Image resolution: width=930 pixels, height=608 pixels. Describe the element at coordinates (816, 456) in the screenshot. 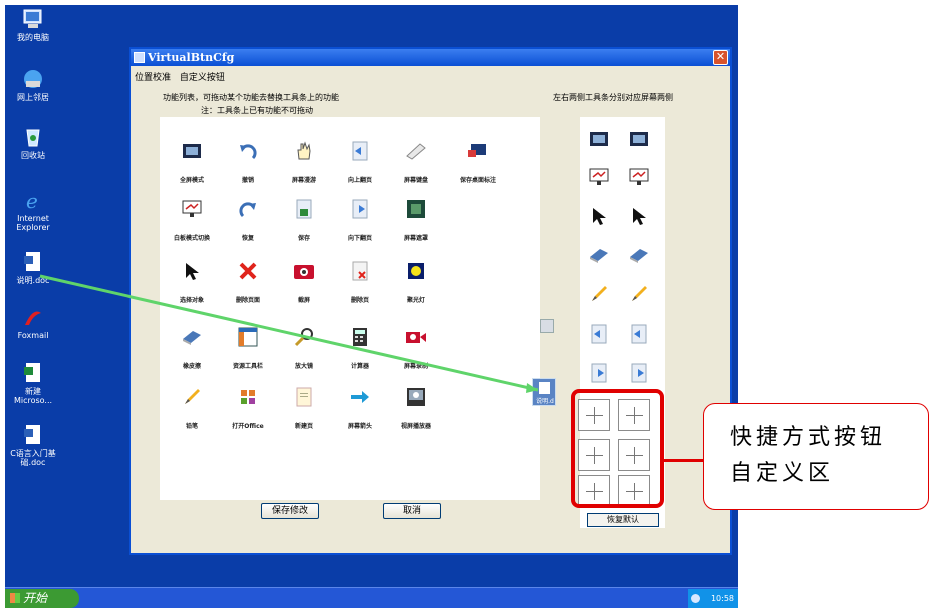

I see `callout-box: 快捷方式按钮 自定义区` at that location.